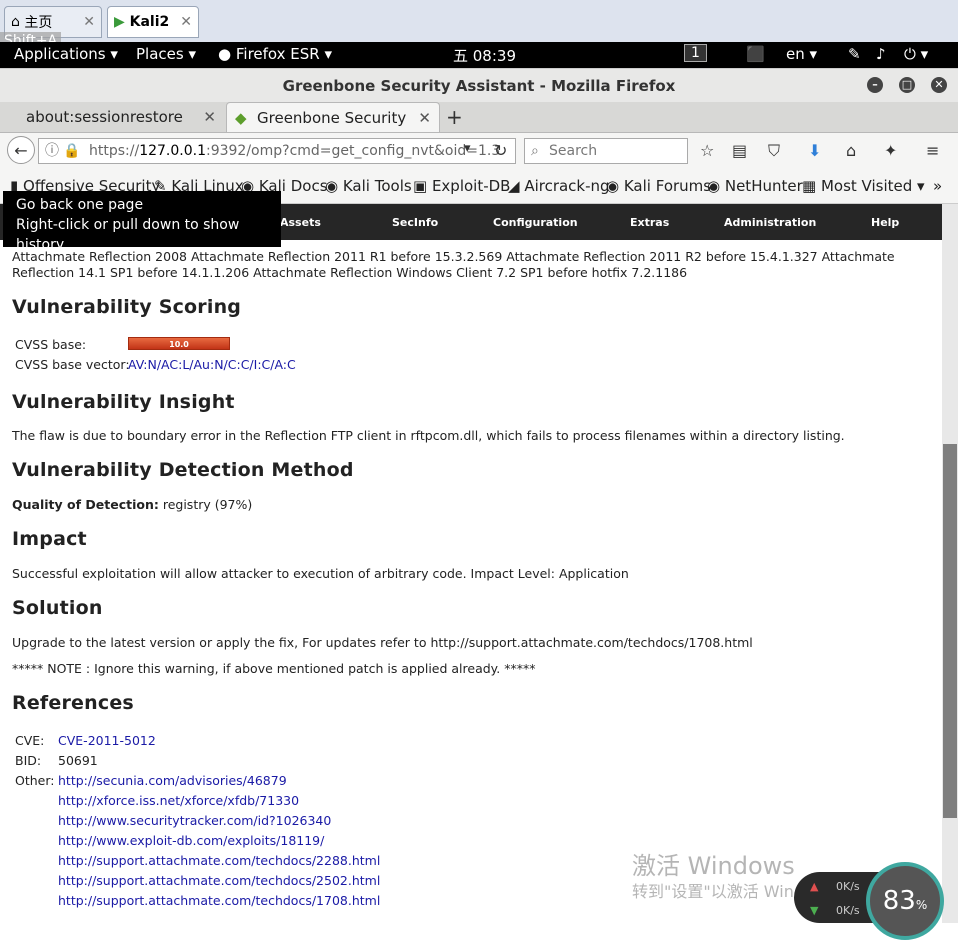 Image resolution: width=958 pixels, height=940 pixels. What do you see at coordinates (207, 504) in the screenshot?
I see `detection-value: registry (97%)` at bounding box center [207, 504].